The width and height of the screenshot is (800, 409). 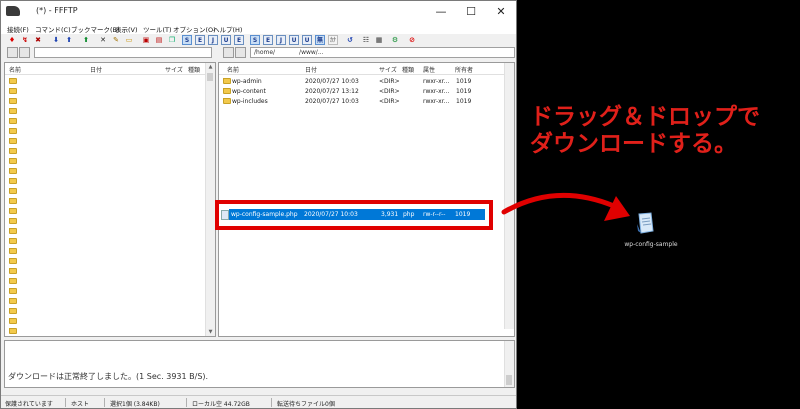 I want to click on no-conversion-button: 無, so click(x=320, y=40).